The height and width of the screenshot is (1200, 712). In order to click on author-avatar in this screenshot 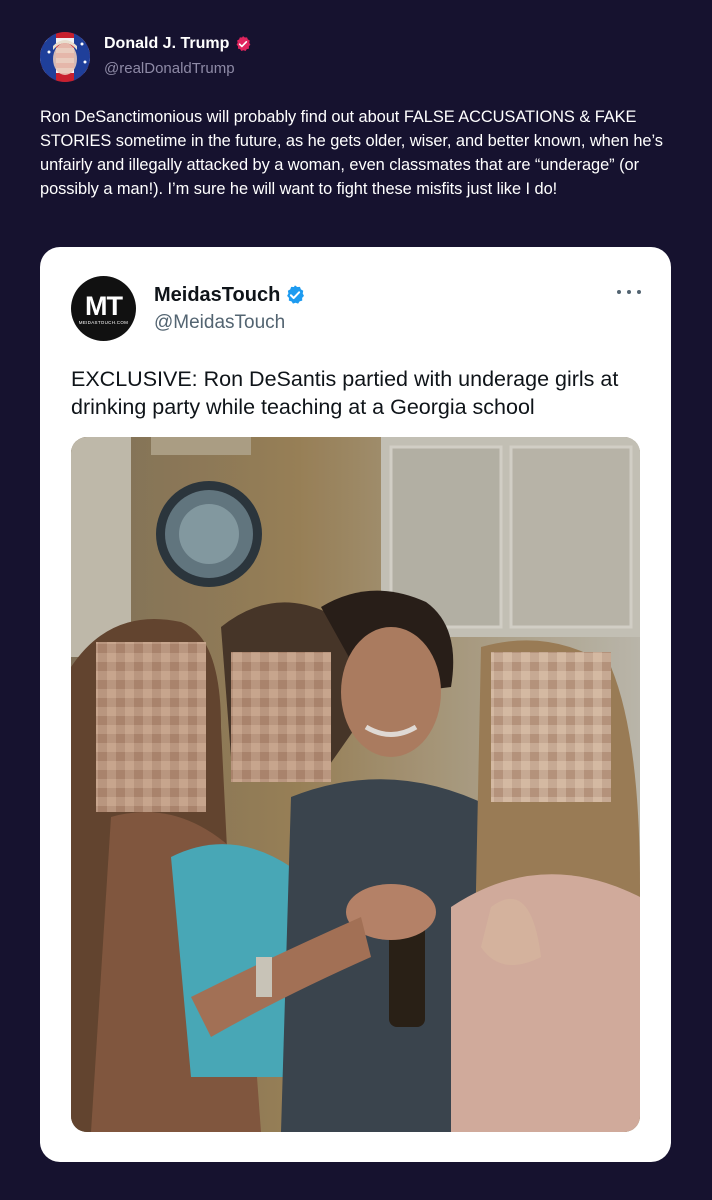, I will do `click(65, 57)`.